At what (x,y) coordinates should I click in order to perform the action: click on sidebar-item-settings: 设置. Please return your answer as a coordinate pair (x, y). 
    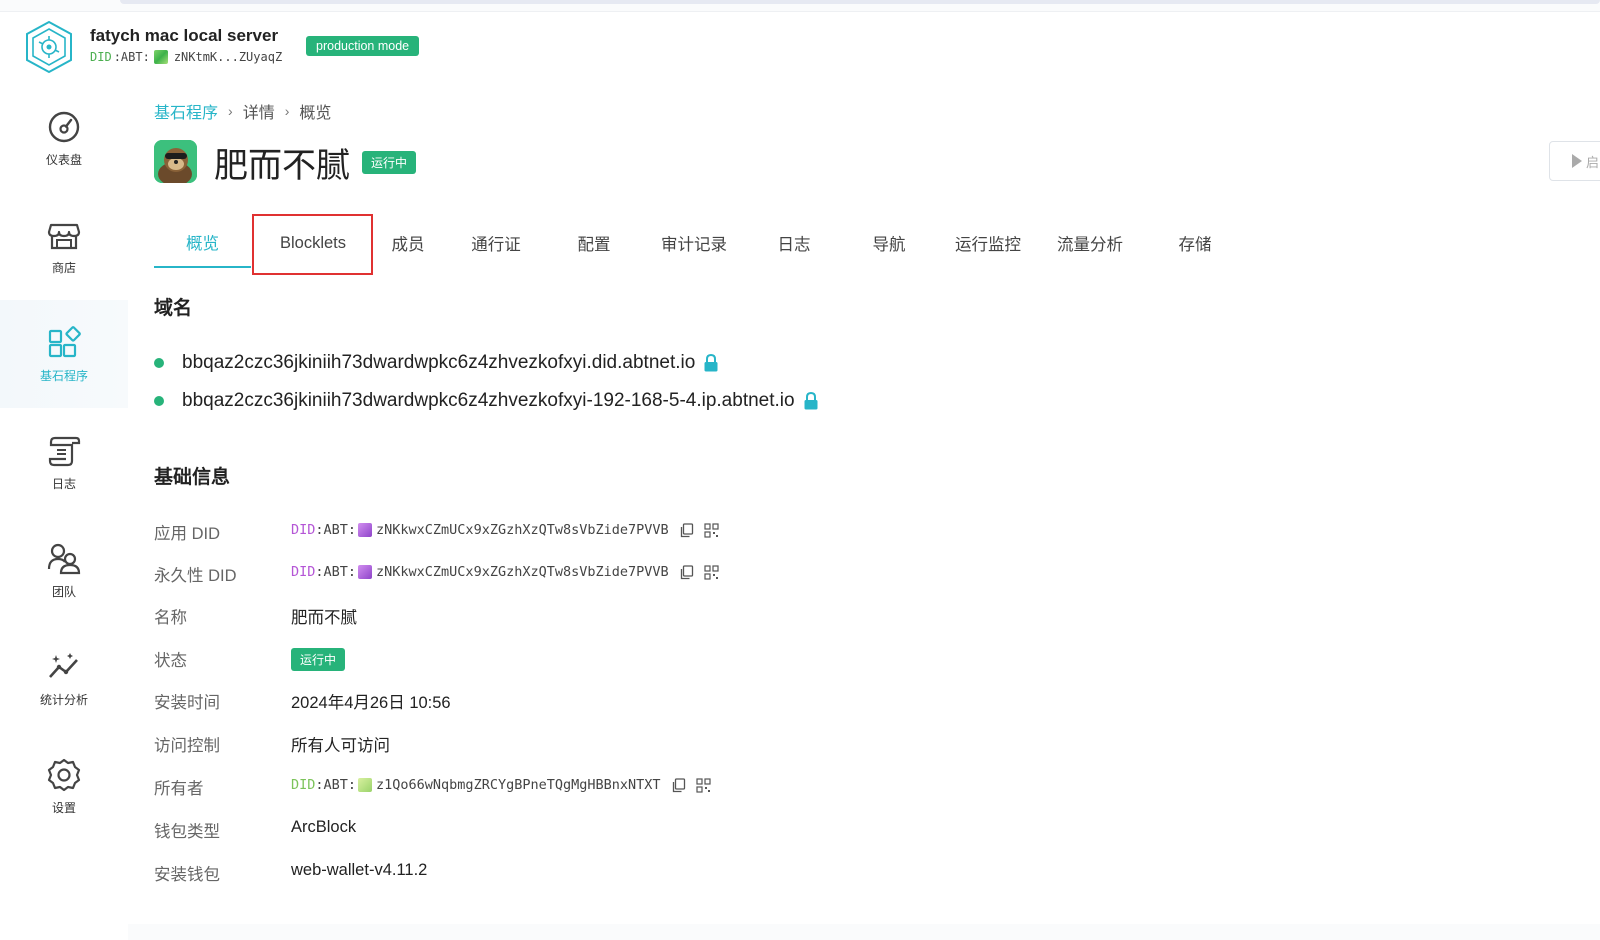
    Looking at the image, I should click on (64, 786).